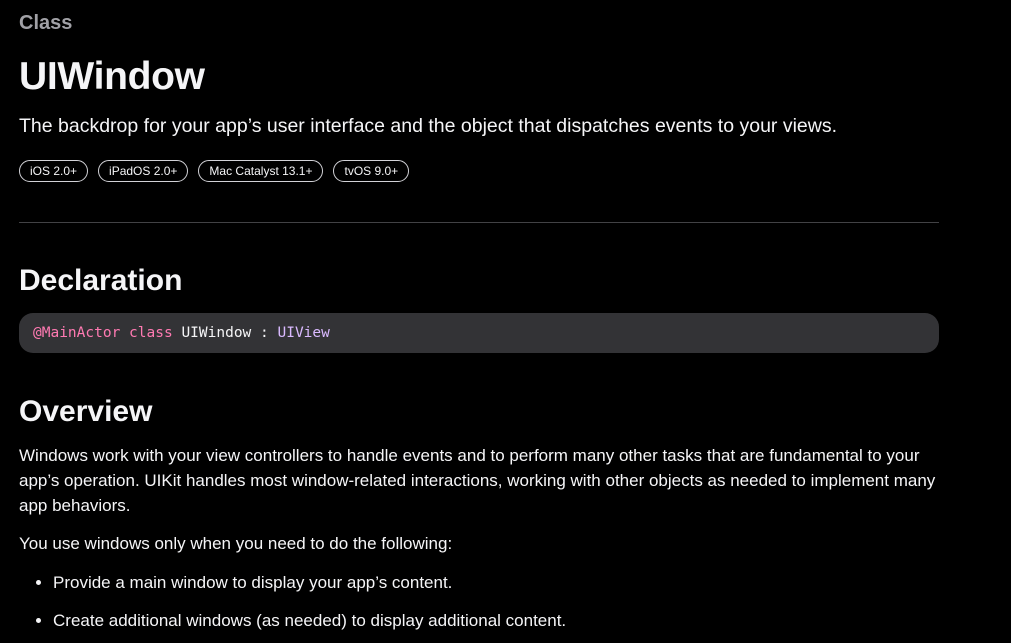 This screenshot has width=1011, height=643. Describe the element at coordinates (46, 23) in the screenshot. I see `symbol-kind-eyebrow: Class` at that location.